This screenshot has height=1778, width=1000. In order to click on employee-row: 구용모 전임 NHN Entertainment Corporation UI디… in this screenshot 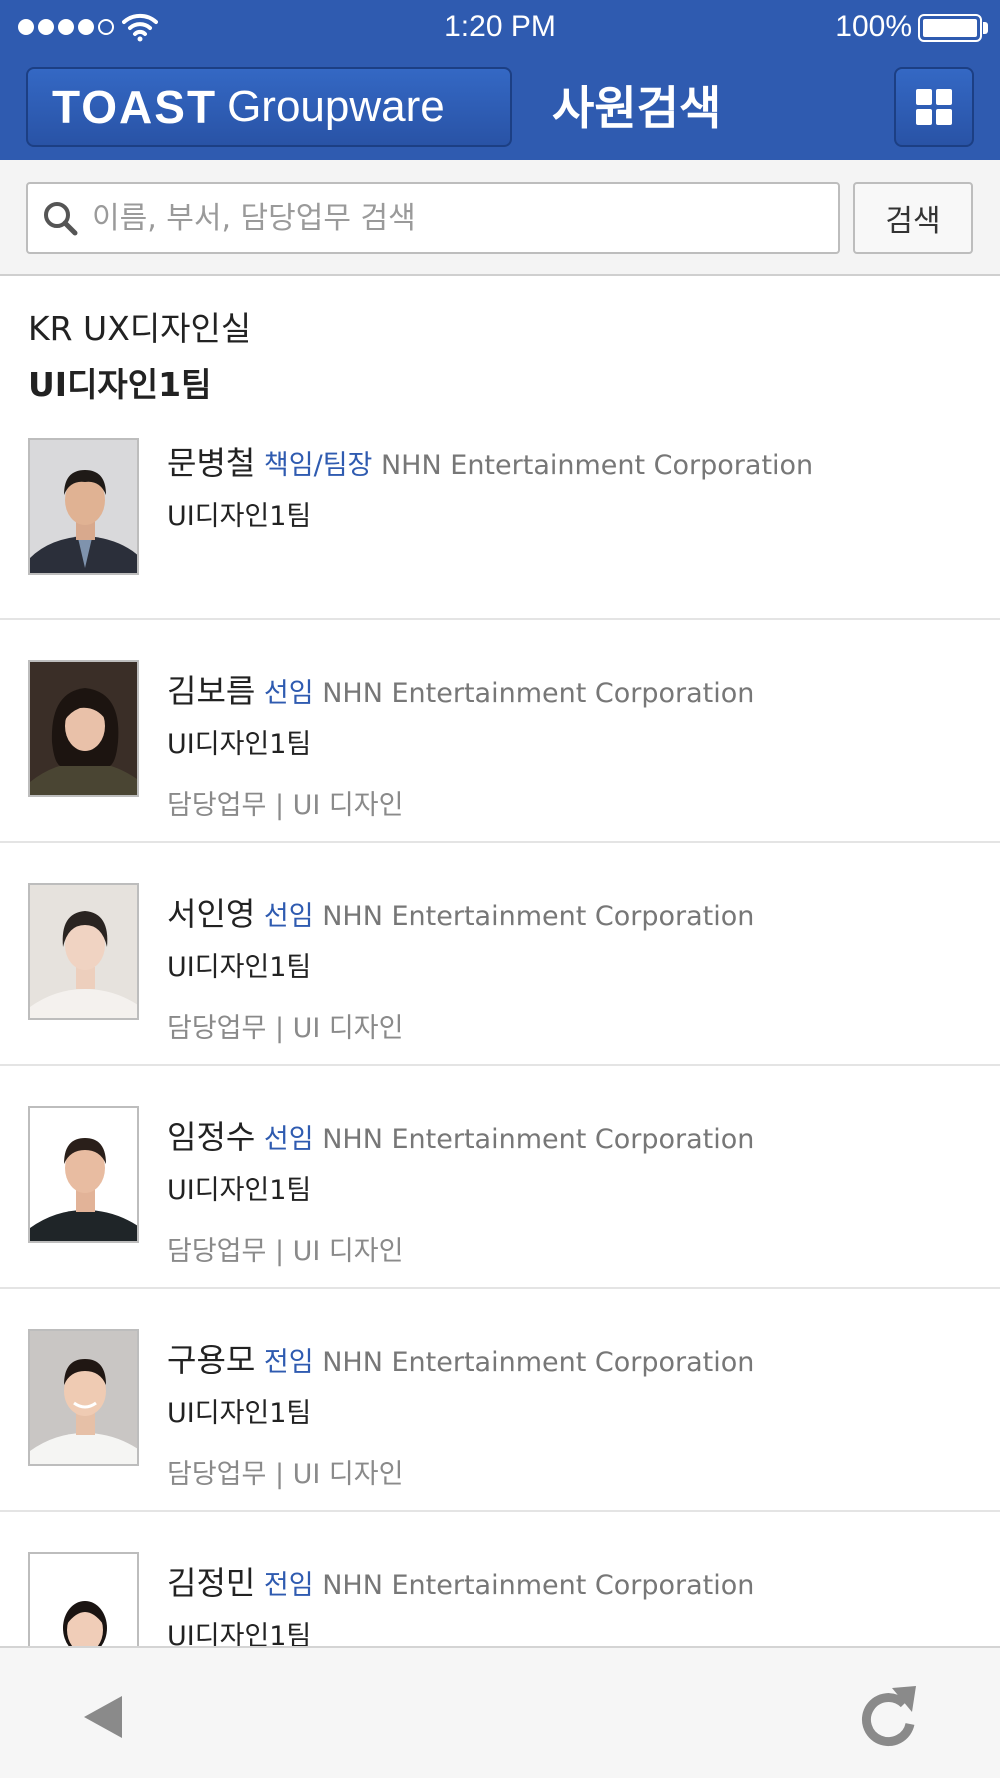, I will do `click(500, 1400)`.